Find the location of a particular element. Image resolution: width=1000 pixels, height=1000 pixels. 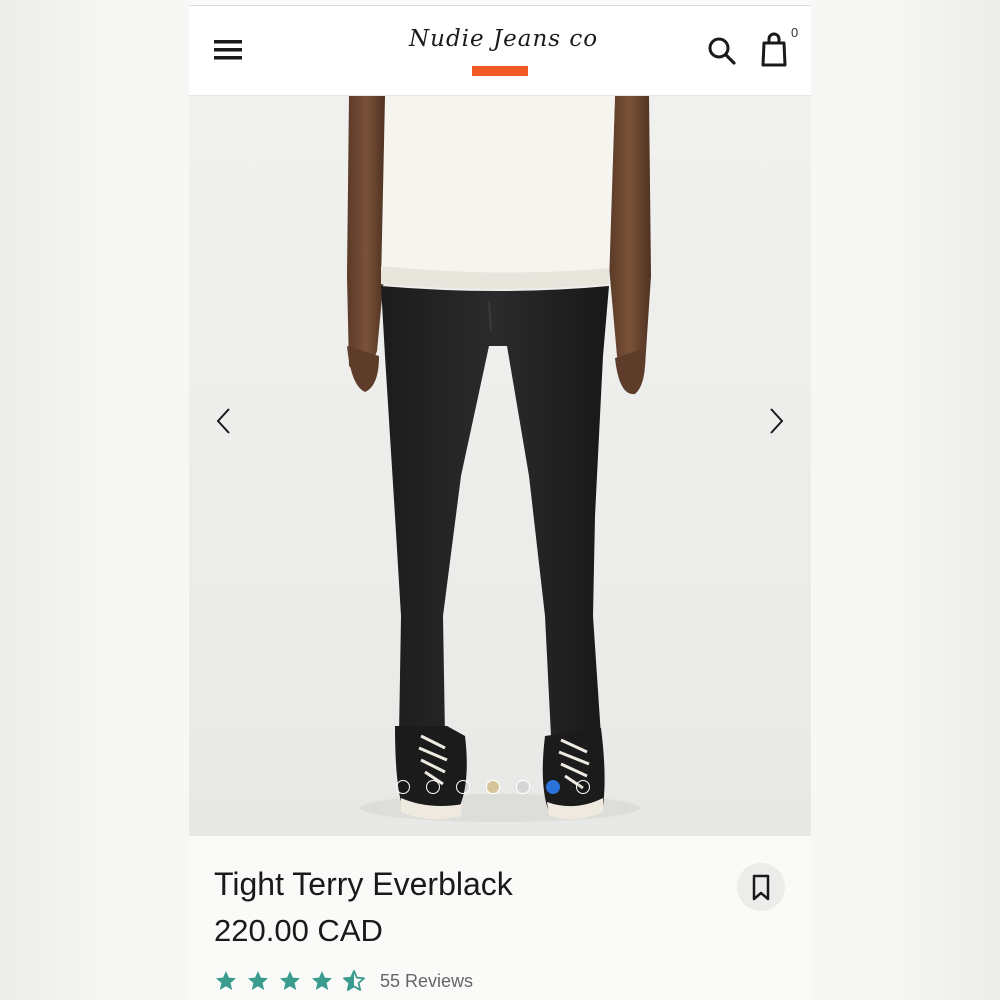

save-to-wishlist-button is located at coordinates (761, 887).